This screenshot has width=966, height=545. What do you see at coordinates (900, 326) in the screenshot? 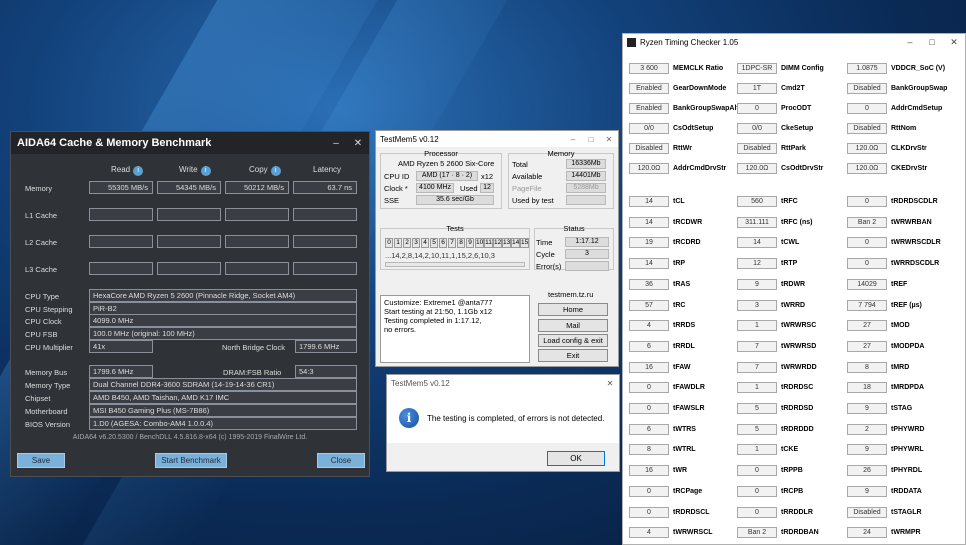
I see `timing-label: tMOD` at bounding box center [900, 326].